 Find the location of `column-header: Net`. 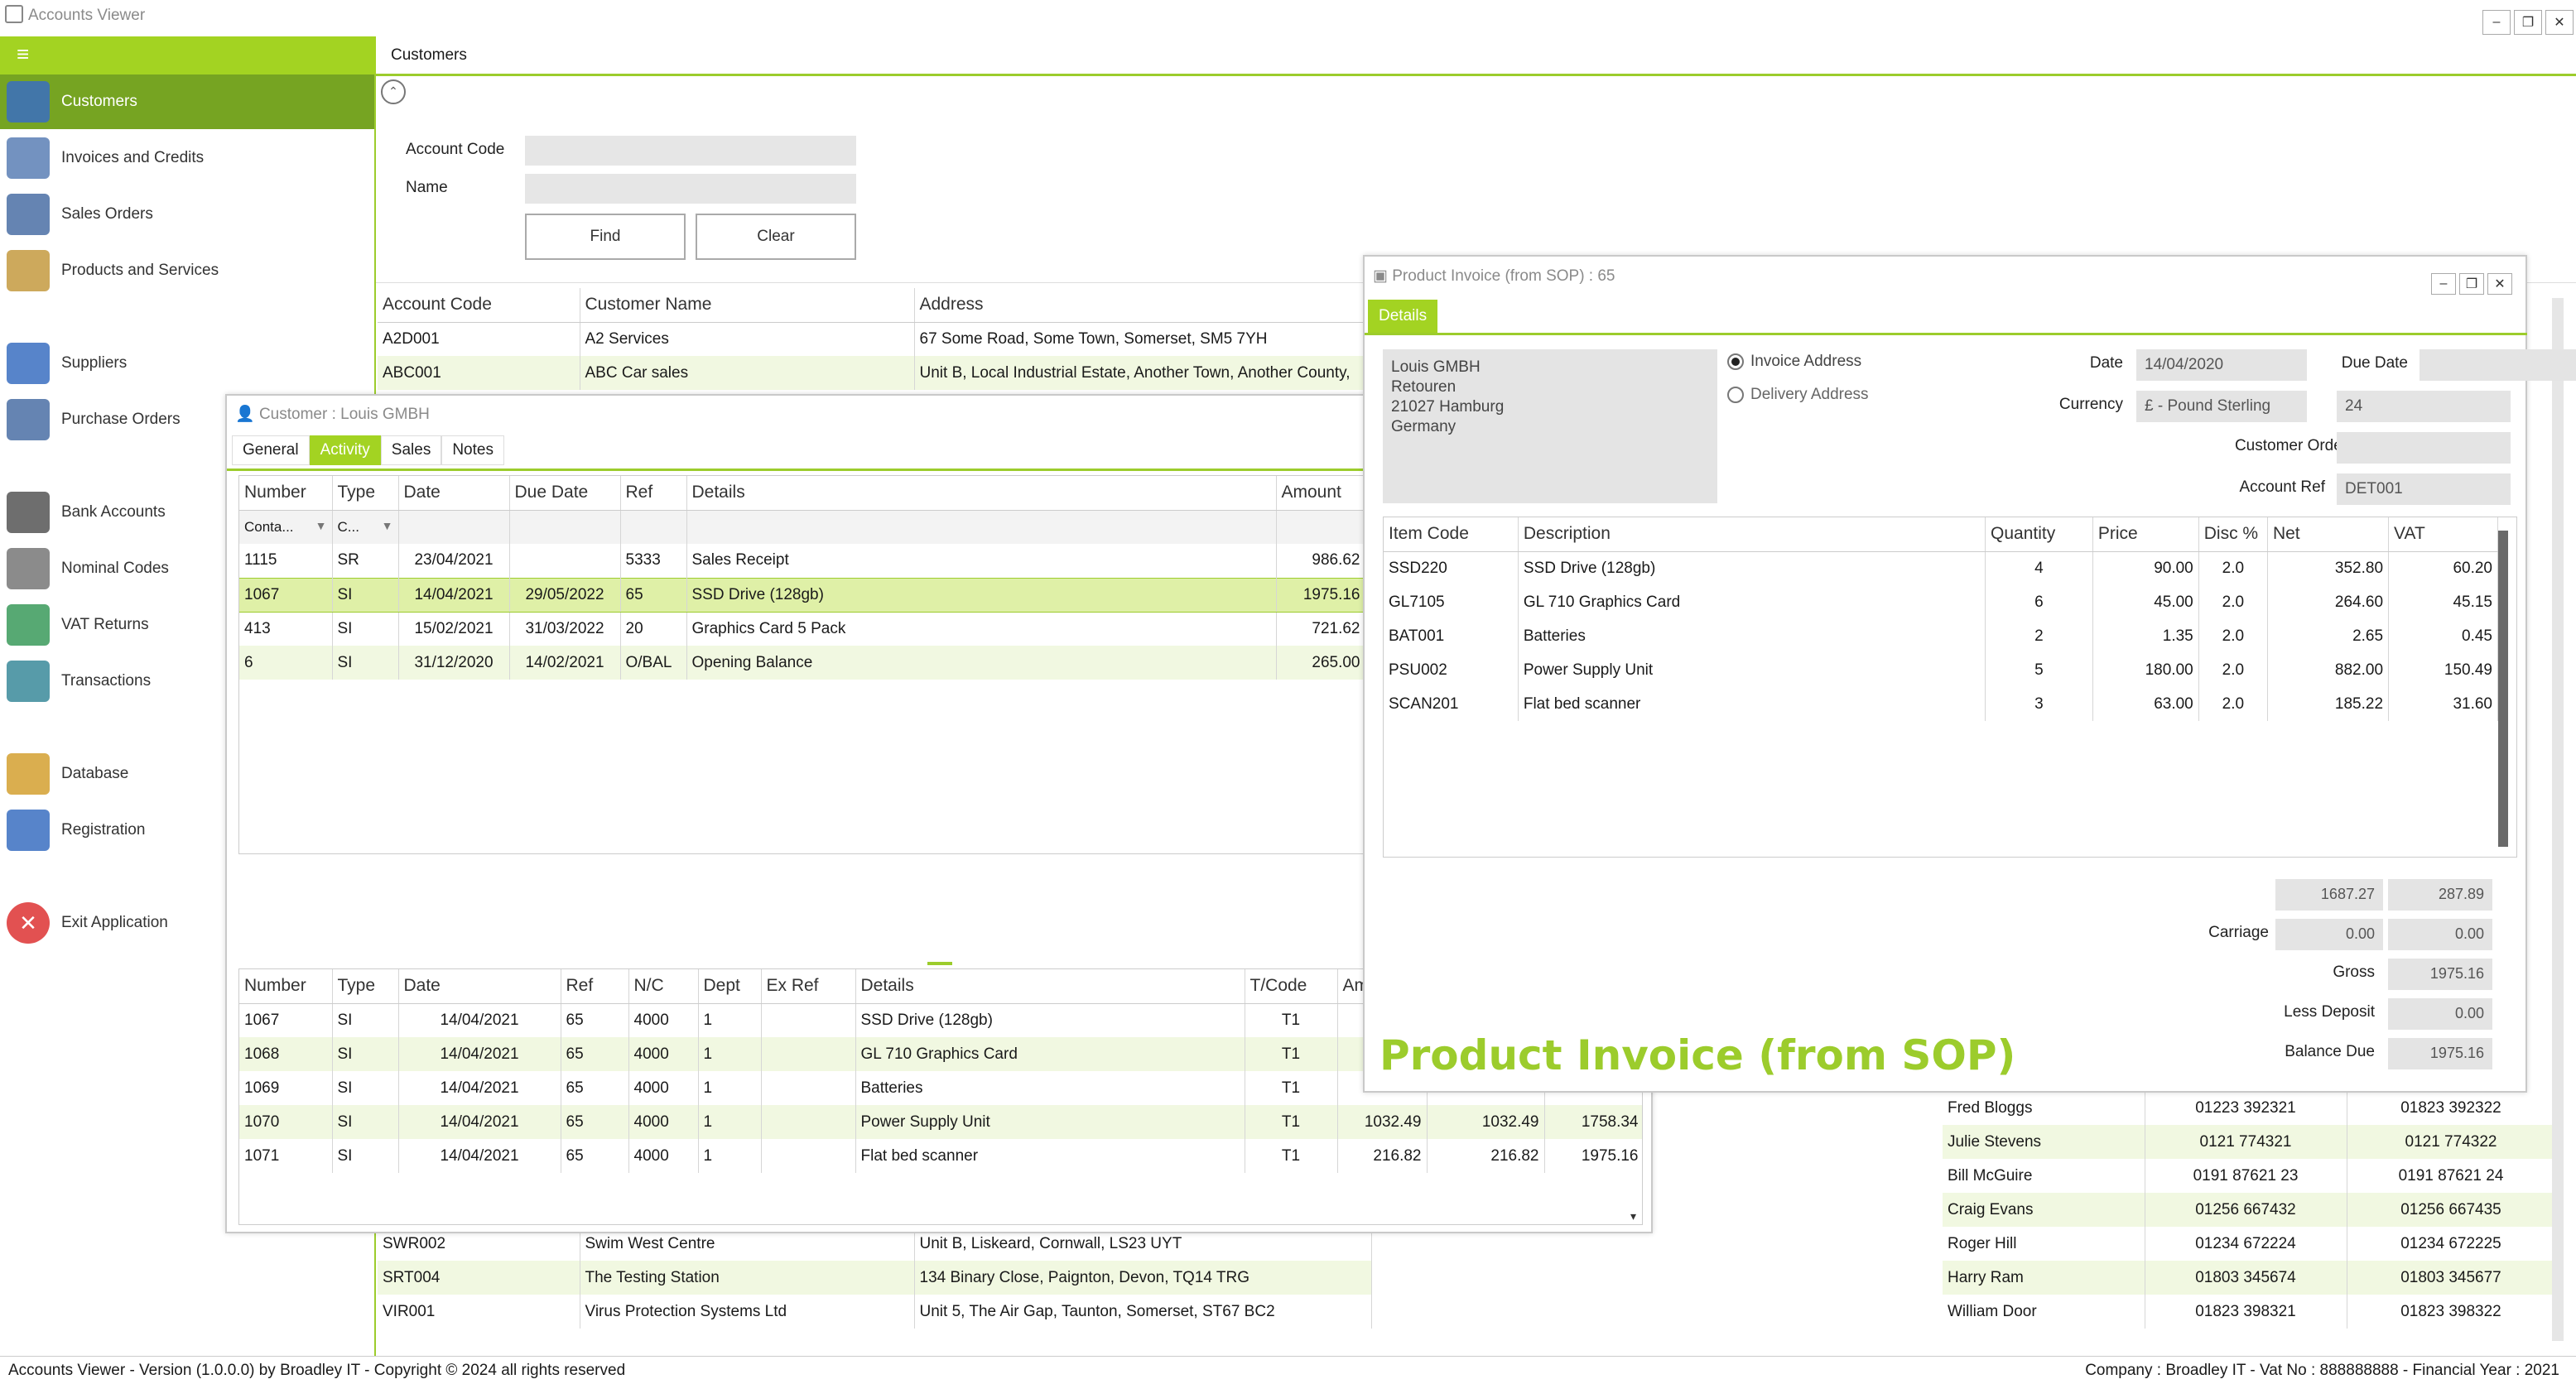

column-header: Net is located at coordinates (2328, 534).